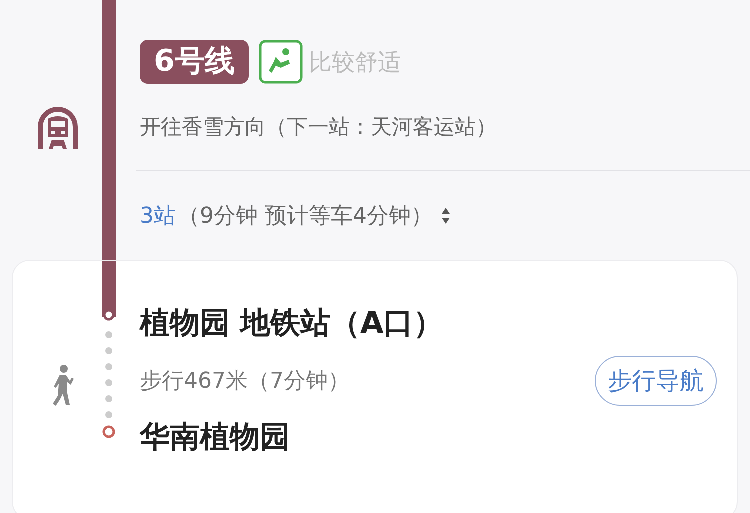  I want to click on line-badge: 6号线, so click(194, 62).